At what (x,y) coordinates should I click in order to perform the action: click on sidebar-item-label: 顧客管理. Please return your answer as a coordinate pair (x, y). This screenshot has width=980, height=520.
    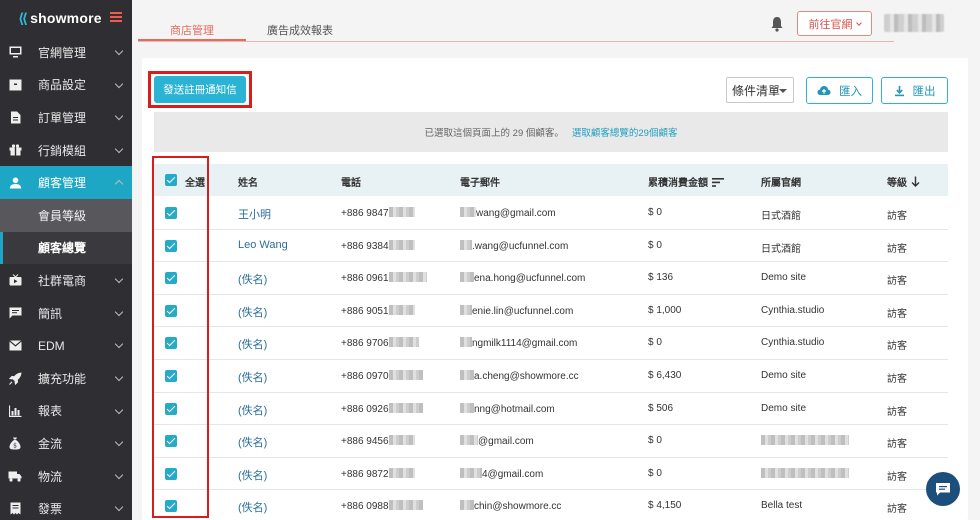
    Looking at the image, I should click on (62, 183).